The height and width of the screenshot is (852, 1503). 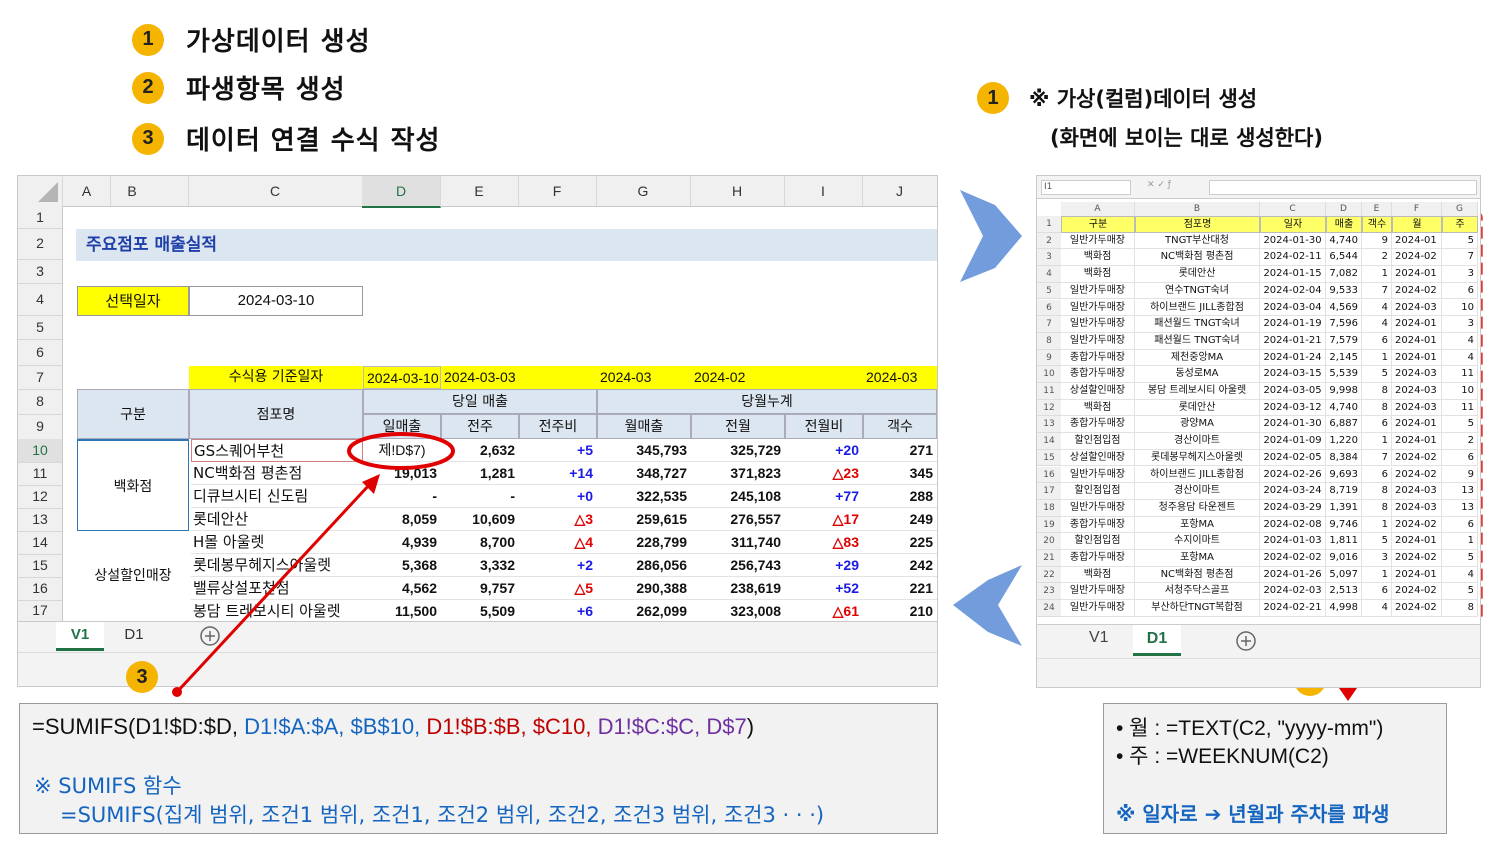 What do you see at coordinates (1197, 224) in the screenshot?
I see `d1-header-cell: 점포명` at bounding box center [1197, 224].